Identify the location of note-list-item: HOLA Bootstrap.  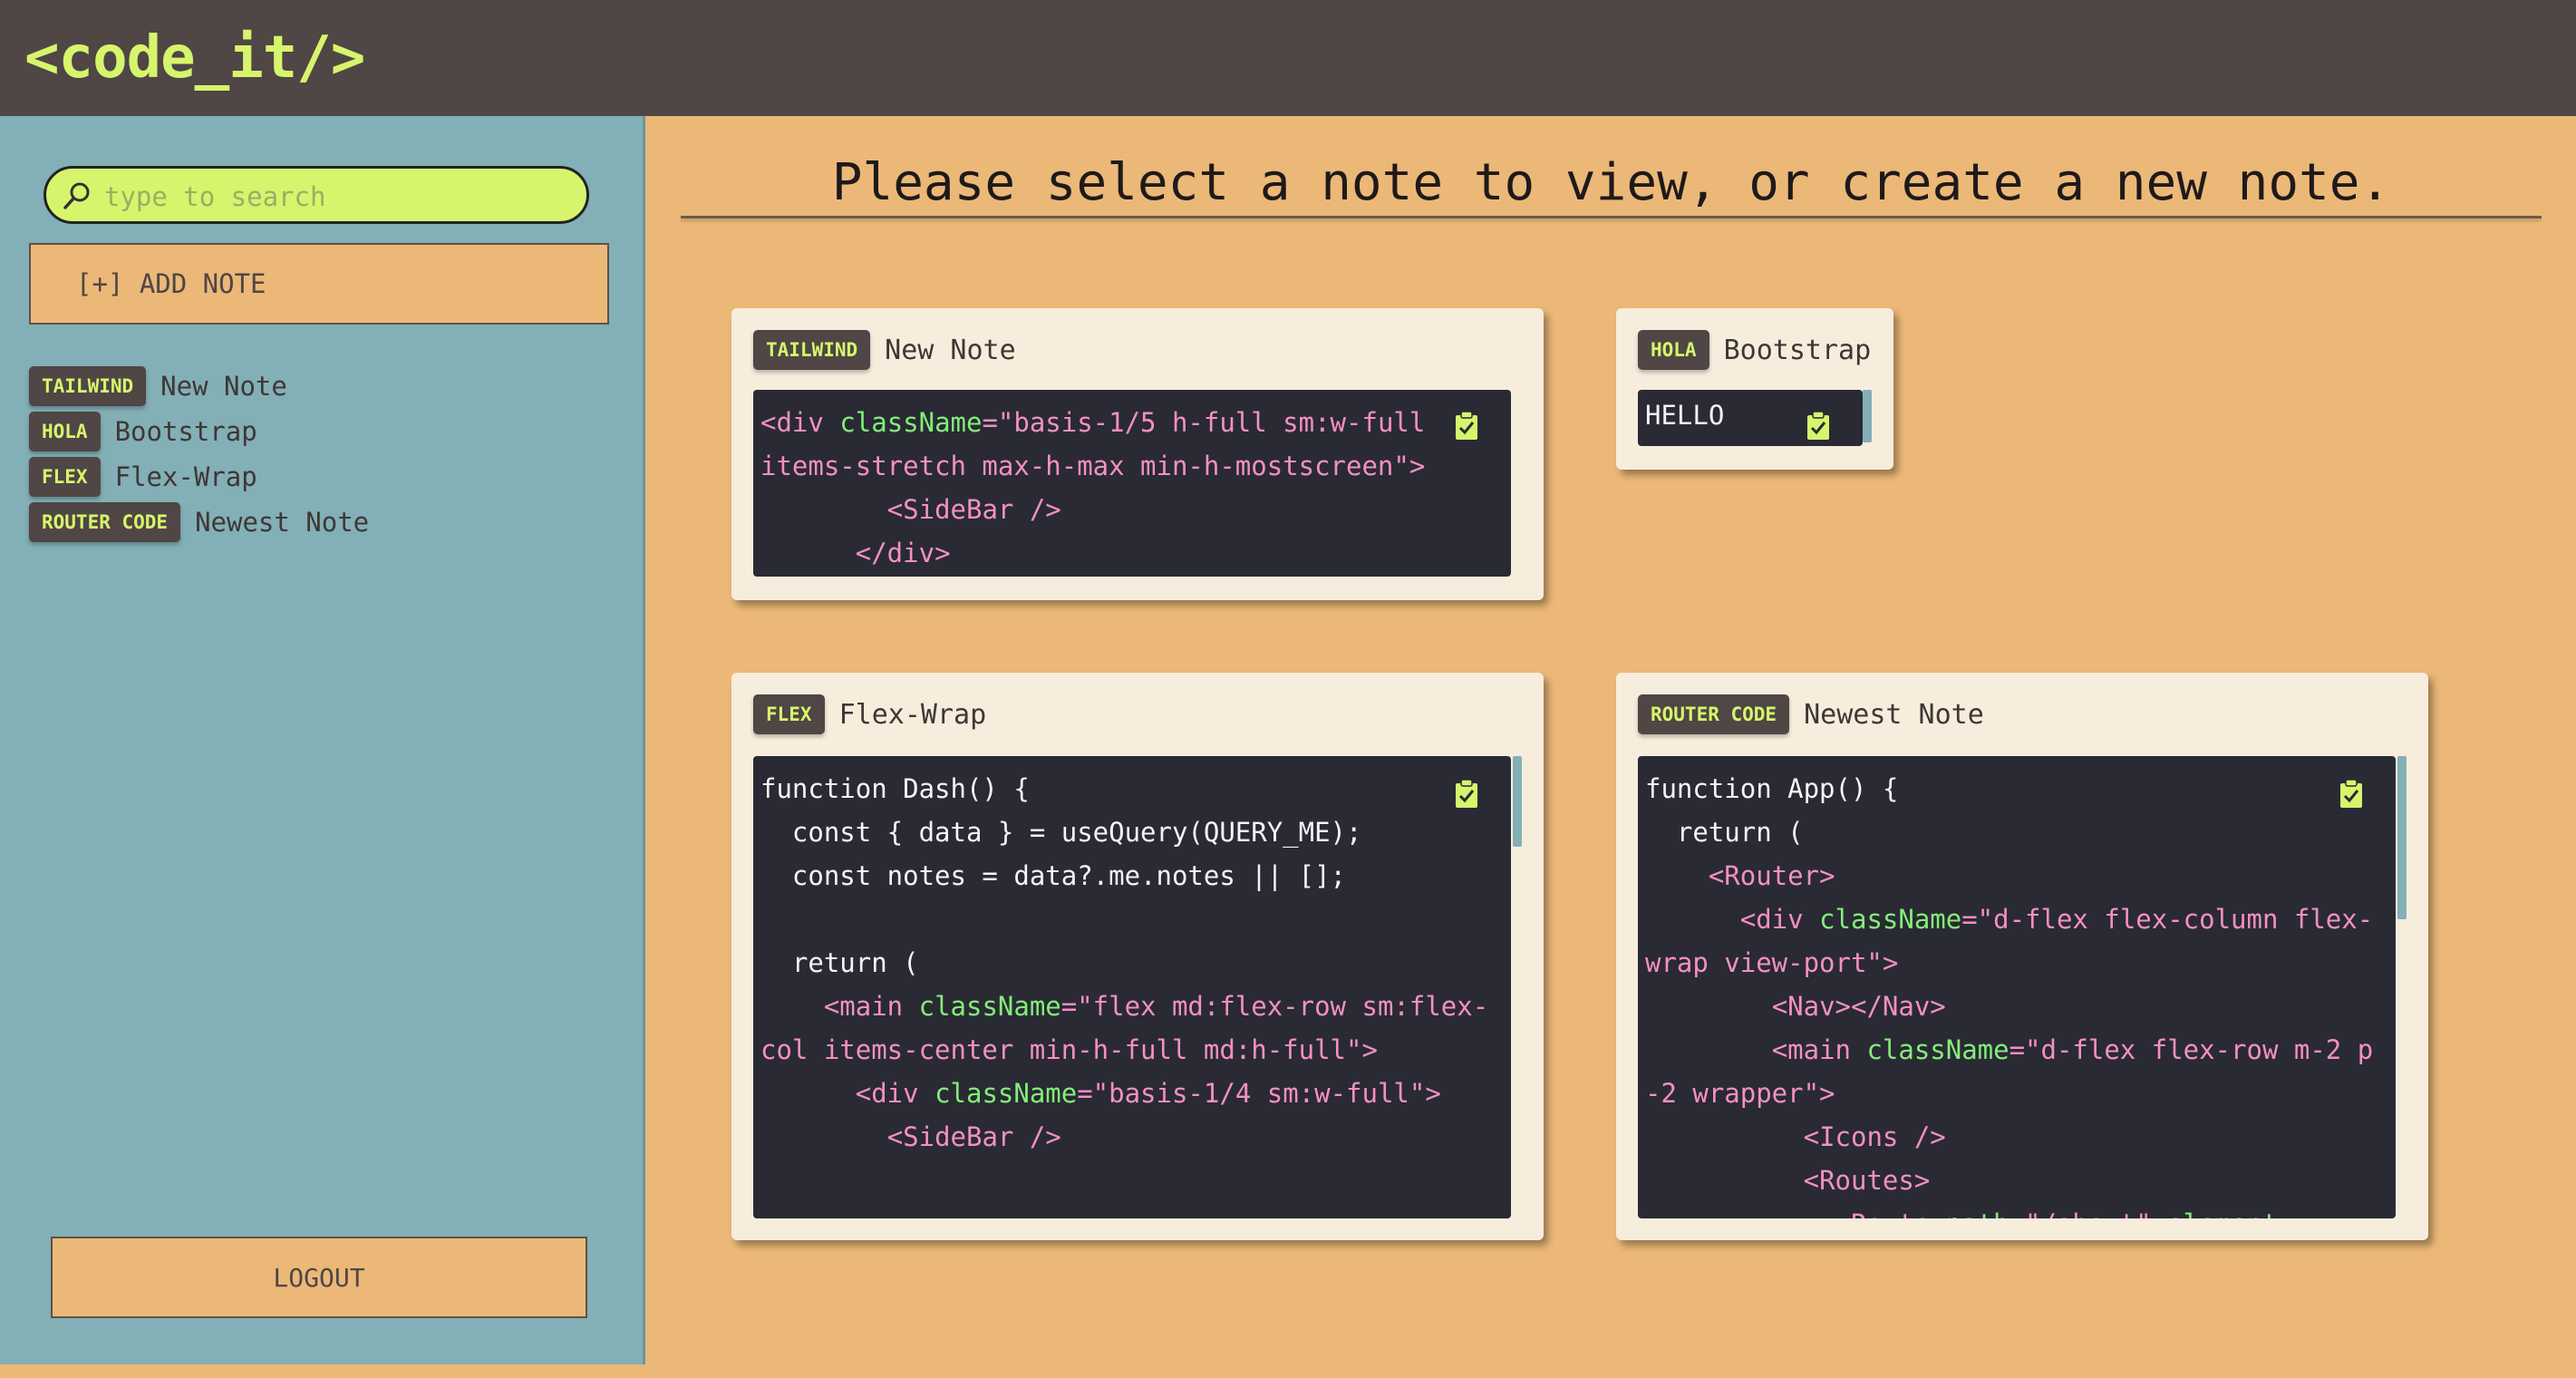
(199, 431).